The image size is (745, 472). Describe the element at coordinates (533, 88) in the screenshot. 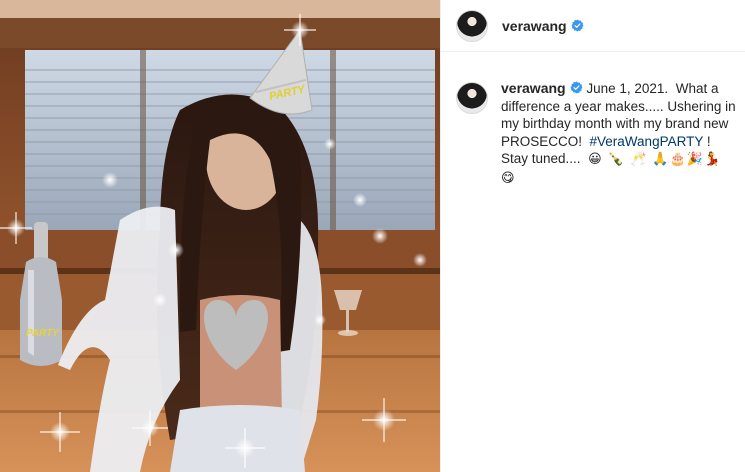

I see `caption-username: verawang` at that location.